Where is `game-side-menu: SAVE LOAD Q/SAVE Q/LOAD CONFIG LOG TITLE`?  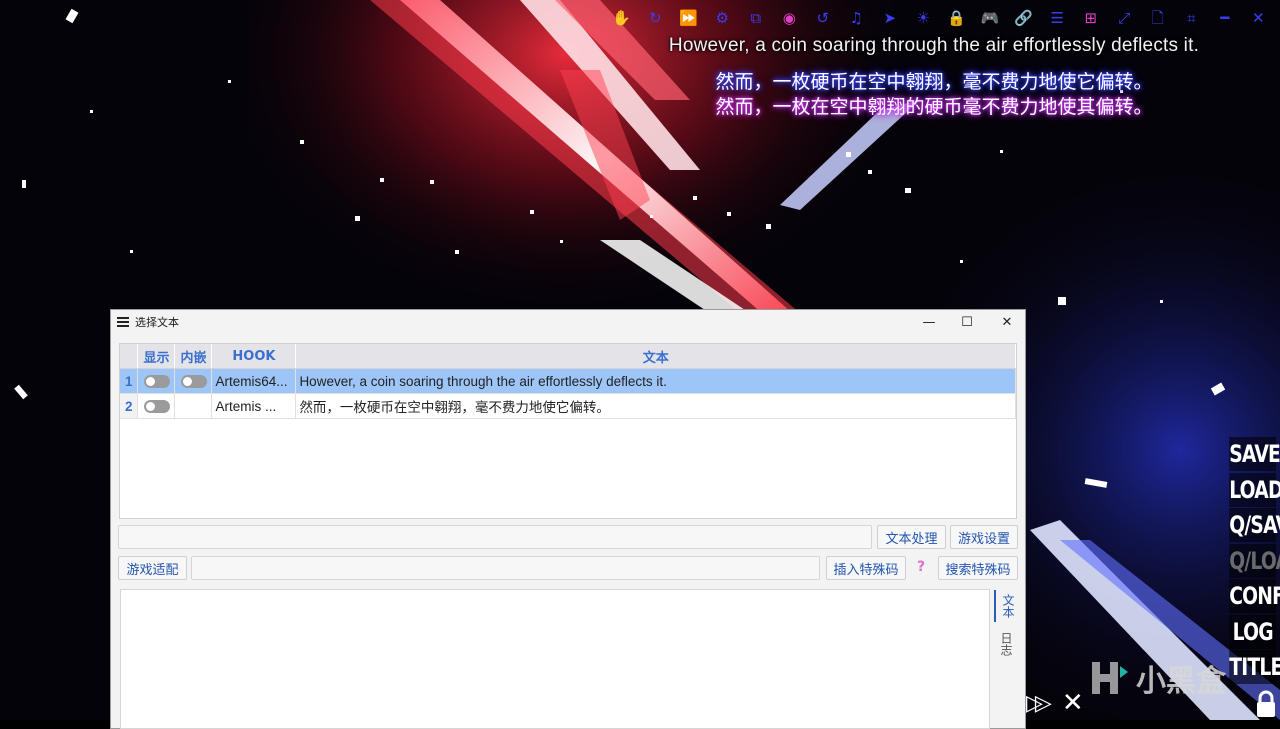
game-side-menu: SAVE LOAD Q/SAVE Q/LOAD CONFIG LOG TITLE is located at coordinates (1248, 561).